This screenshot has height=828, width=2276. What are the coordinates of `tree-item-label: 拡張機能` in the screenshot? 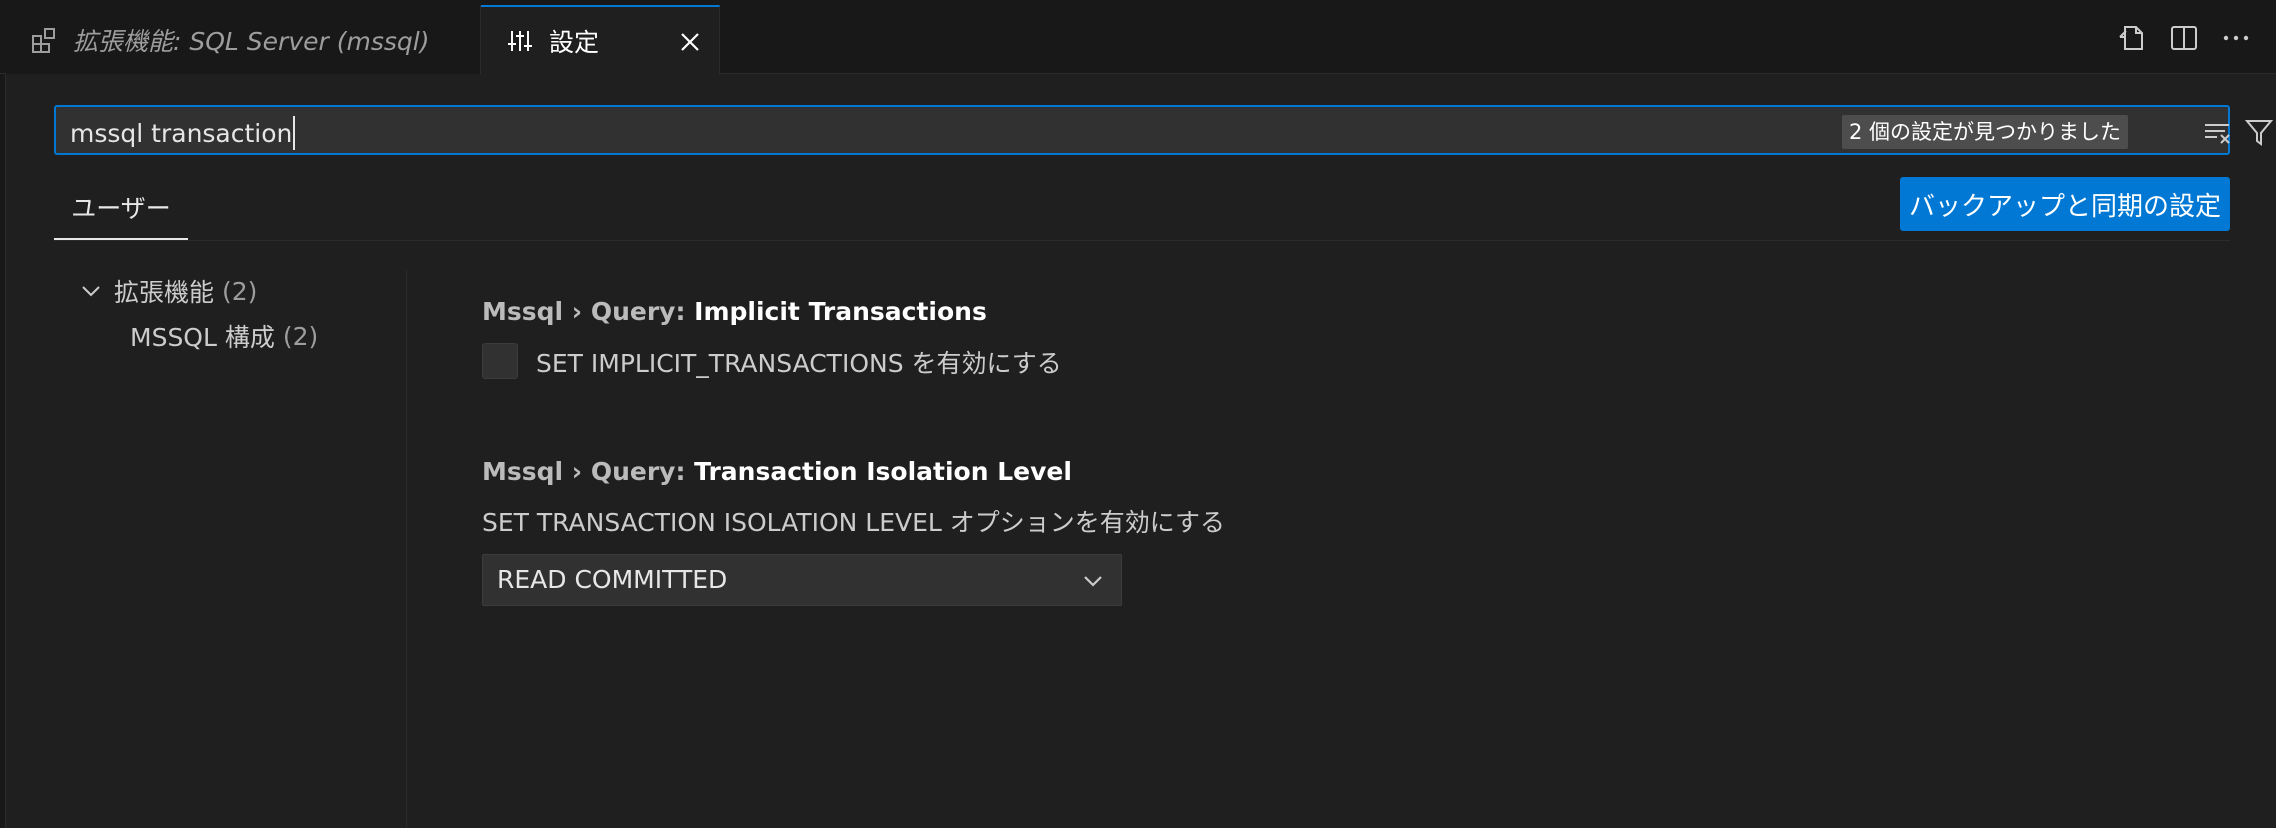 It's located at (164, 292).